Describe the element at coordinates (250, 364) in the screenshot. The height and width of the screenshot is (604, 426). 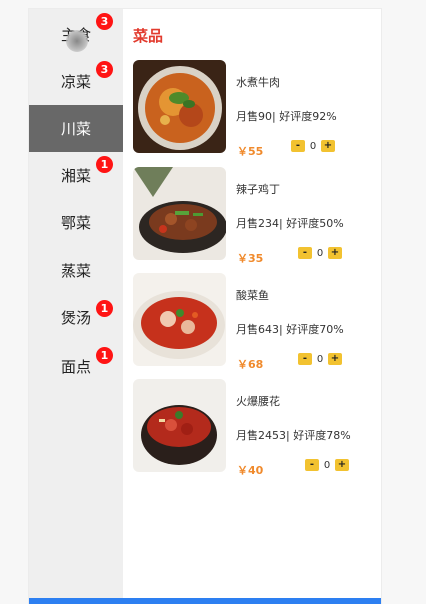
I see `dish-price: ￥68` at that location.